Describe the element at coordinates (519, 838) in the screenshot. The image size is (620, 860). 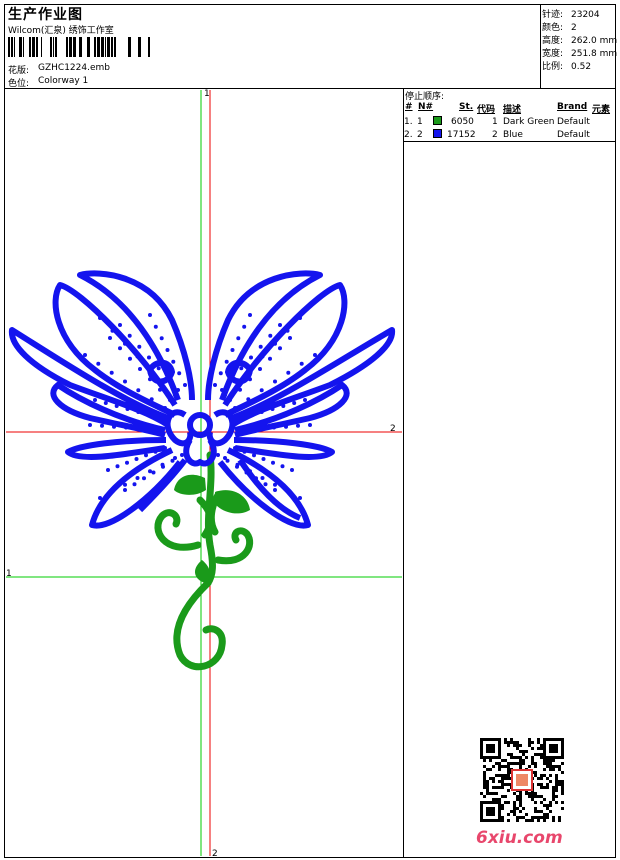
I see `watermark: 6xiu.com` at that location.